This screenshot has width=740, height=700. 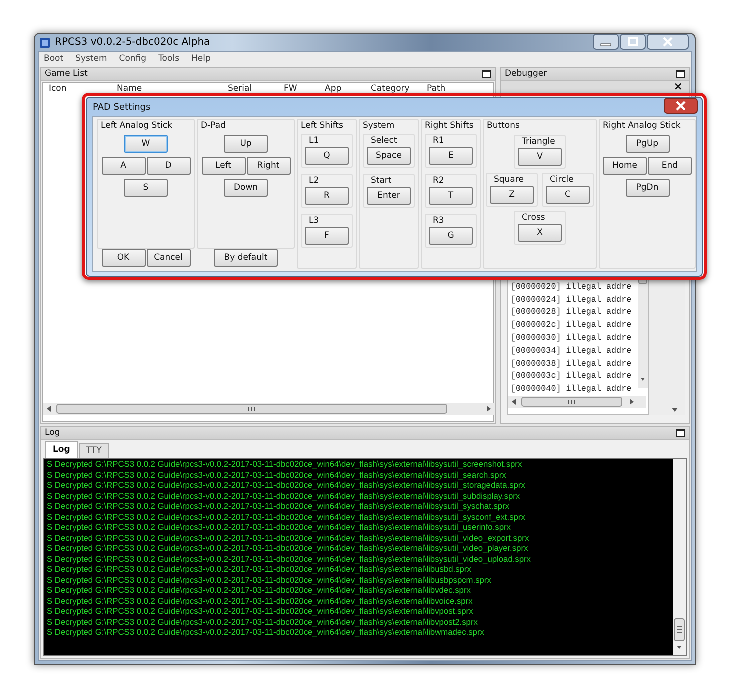 I want to click on log-line: S Decrypted G:\RPCS3 0.0.2 Guide\rpcs3-v0.0.2-2017-03-11-dbc020ce_win64\dev_flash\sys\external\libsysutil_video_player.sprx, so click(x=288, y=548).